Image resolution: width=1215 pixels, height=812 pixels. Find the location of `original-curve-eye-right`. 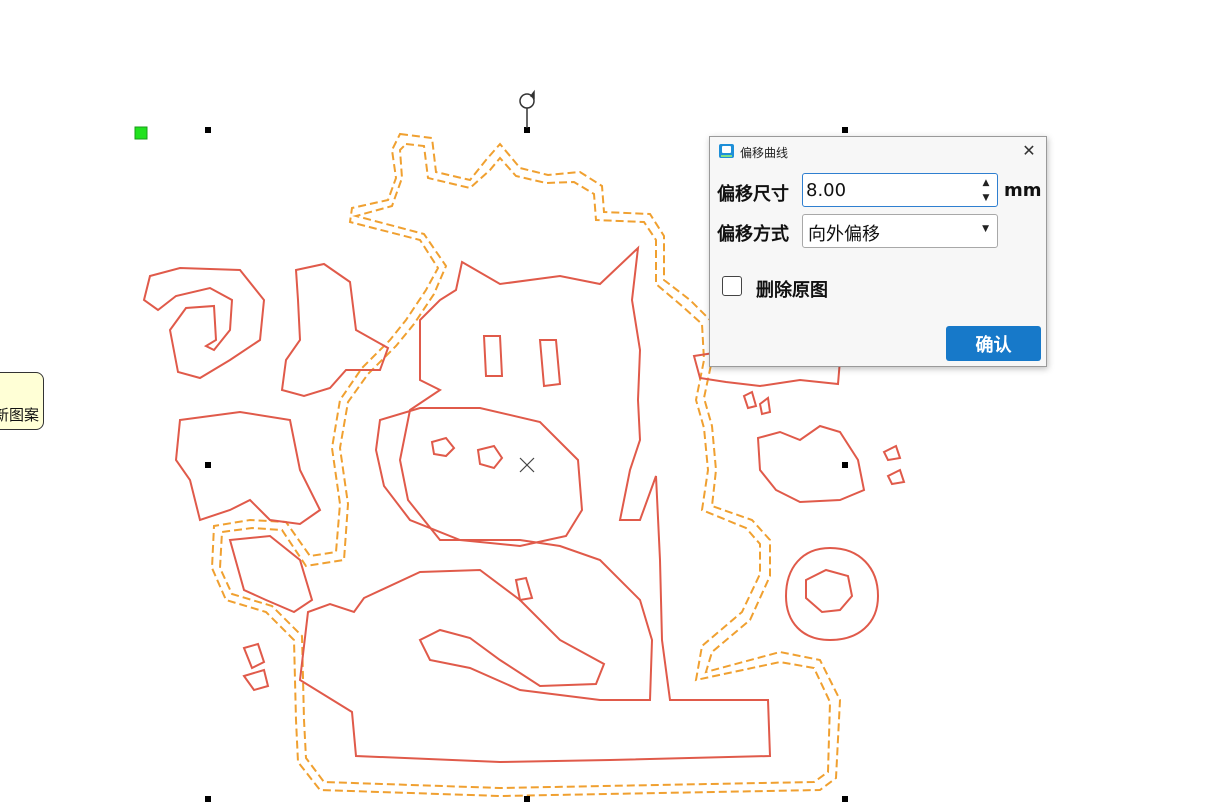

original-curve-eye-right is located at coordinates (490, 457).